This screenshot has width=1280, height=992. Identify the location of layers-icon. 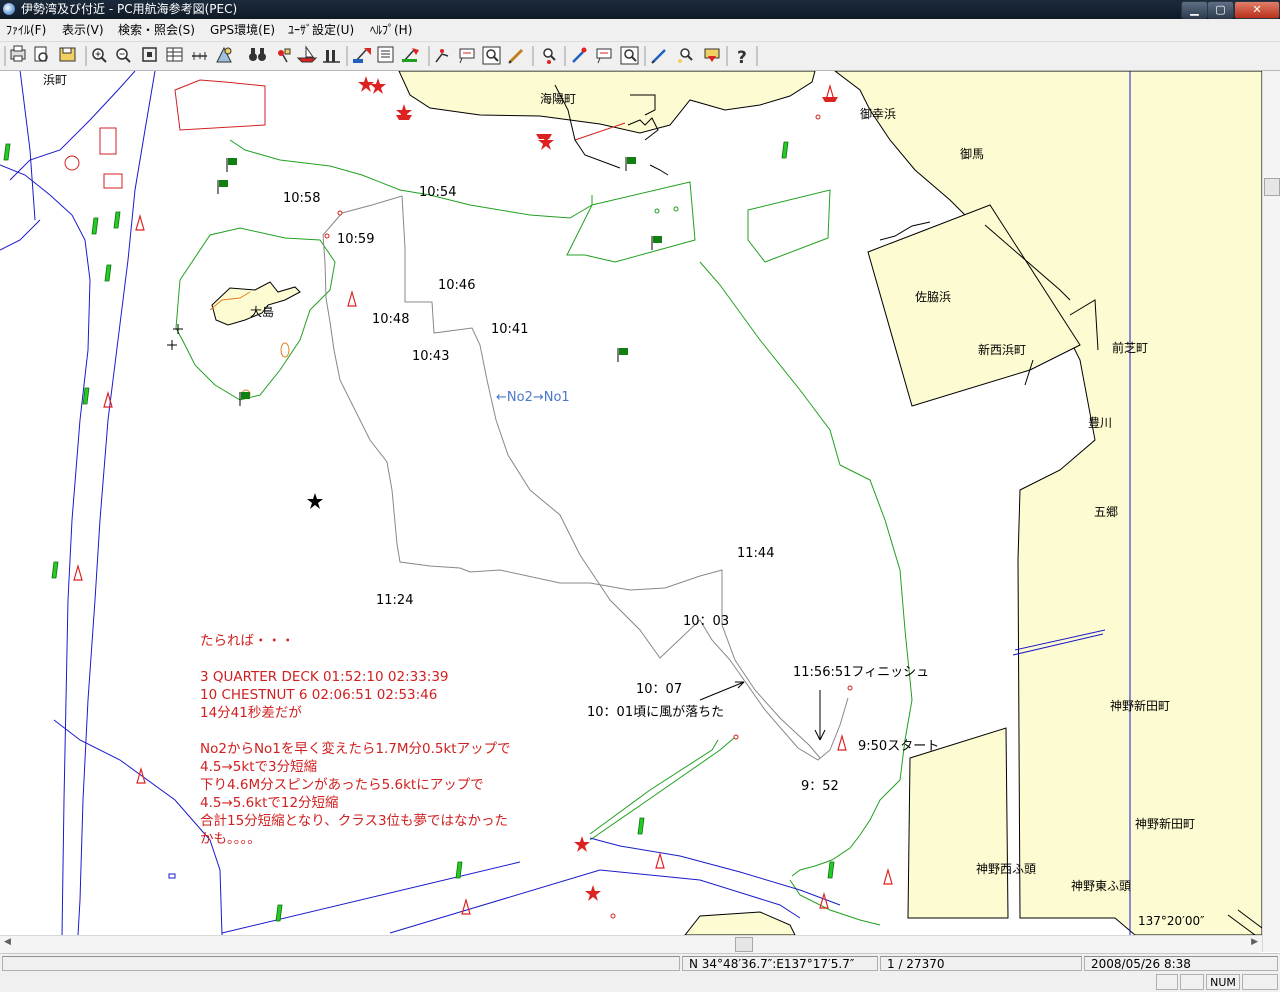
(174, 54).